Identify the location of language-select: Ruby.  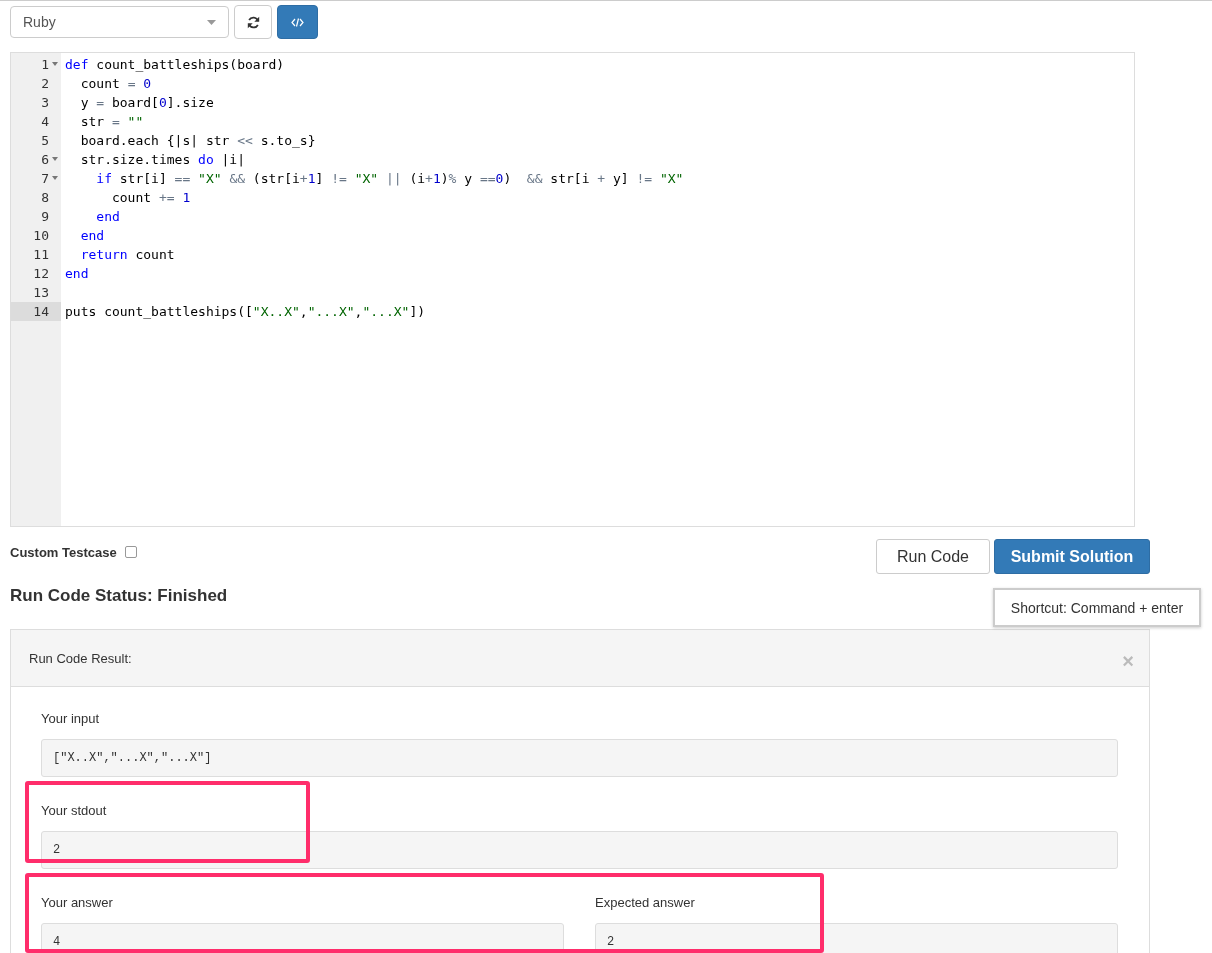
(119, 22).